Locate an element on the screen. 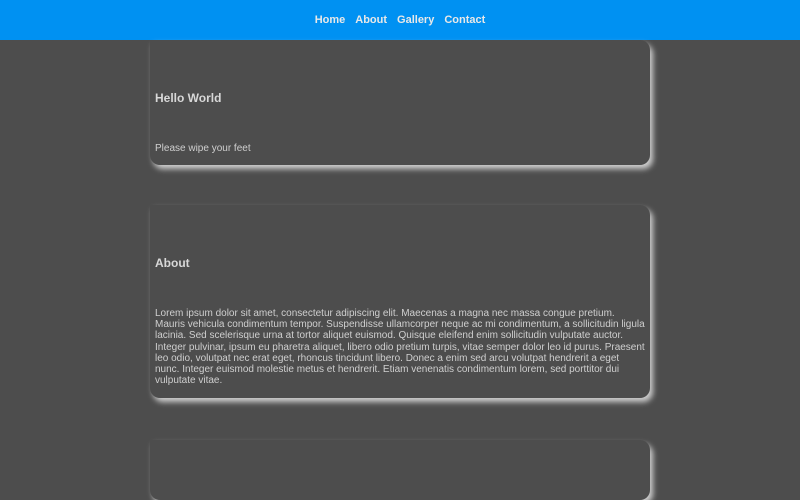 This screenshot has height=500, width=800. hello-world-heading: Hello World is located at coordinates (188, 98).